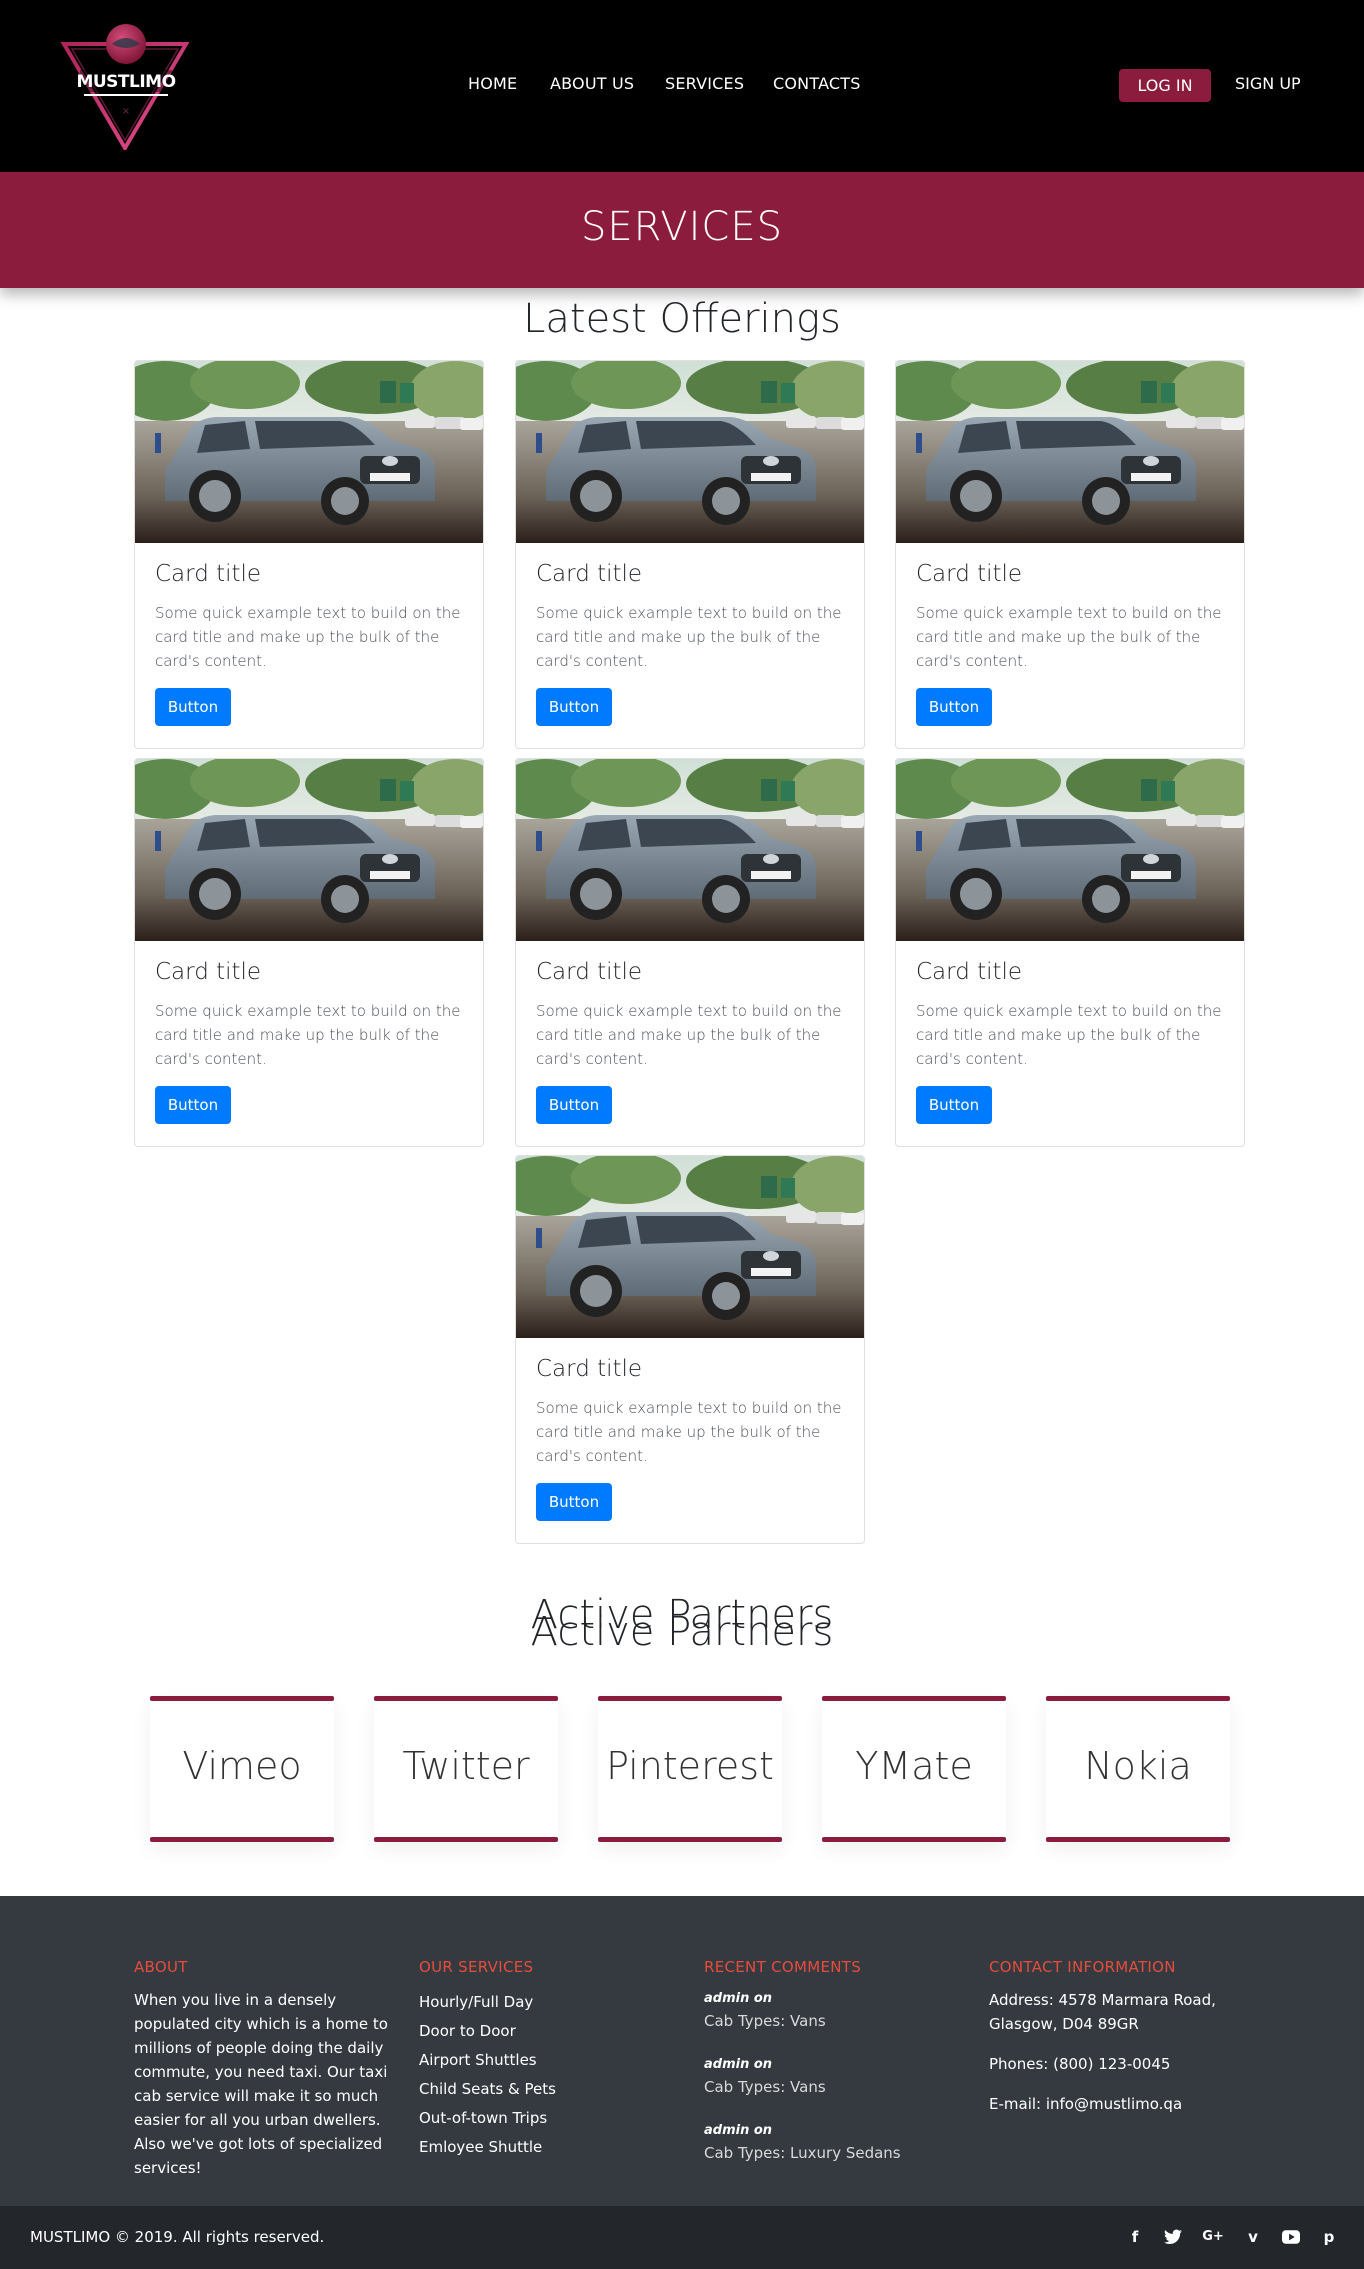 This screenshot has width=1364, height=2269. Describe the element at coordinates (1082, 1967) in the screenshot. I see `footer-contact-heading: CONTACT INFORMATION` at that location.